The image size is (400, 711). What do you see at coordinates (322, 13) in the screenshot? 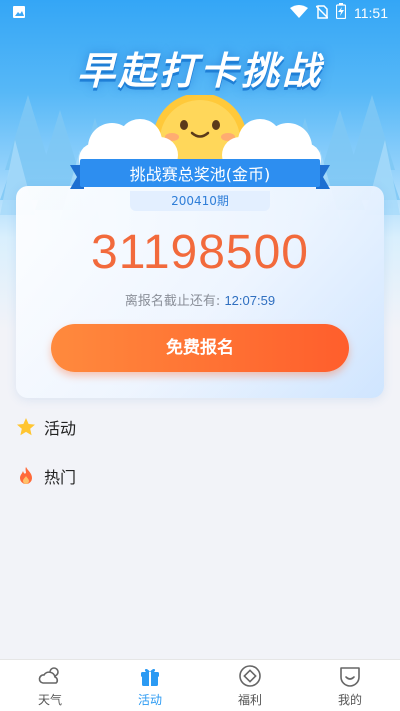
I see `no-sim-icon` at bounding box center [322, 13].